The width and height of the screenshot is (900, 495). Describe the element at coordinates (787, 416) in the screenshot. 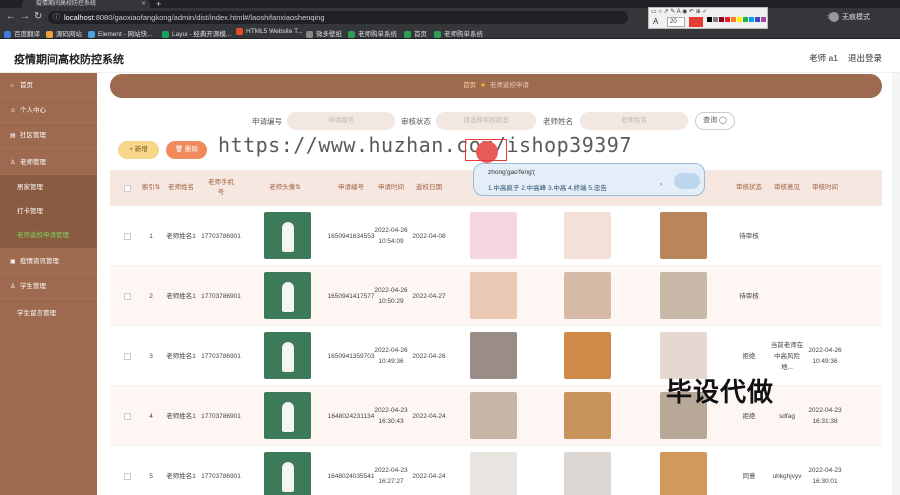

I see `cell-opinion: sdfag` at that location.